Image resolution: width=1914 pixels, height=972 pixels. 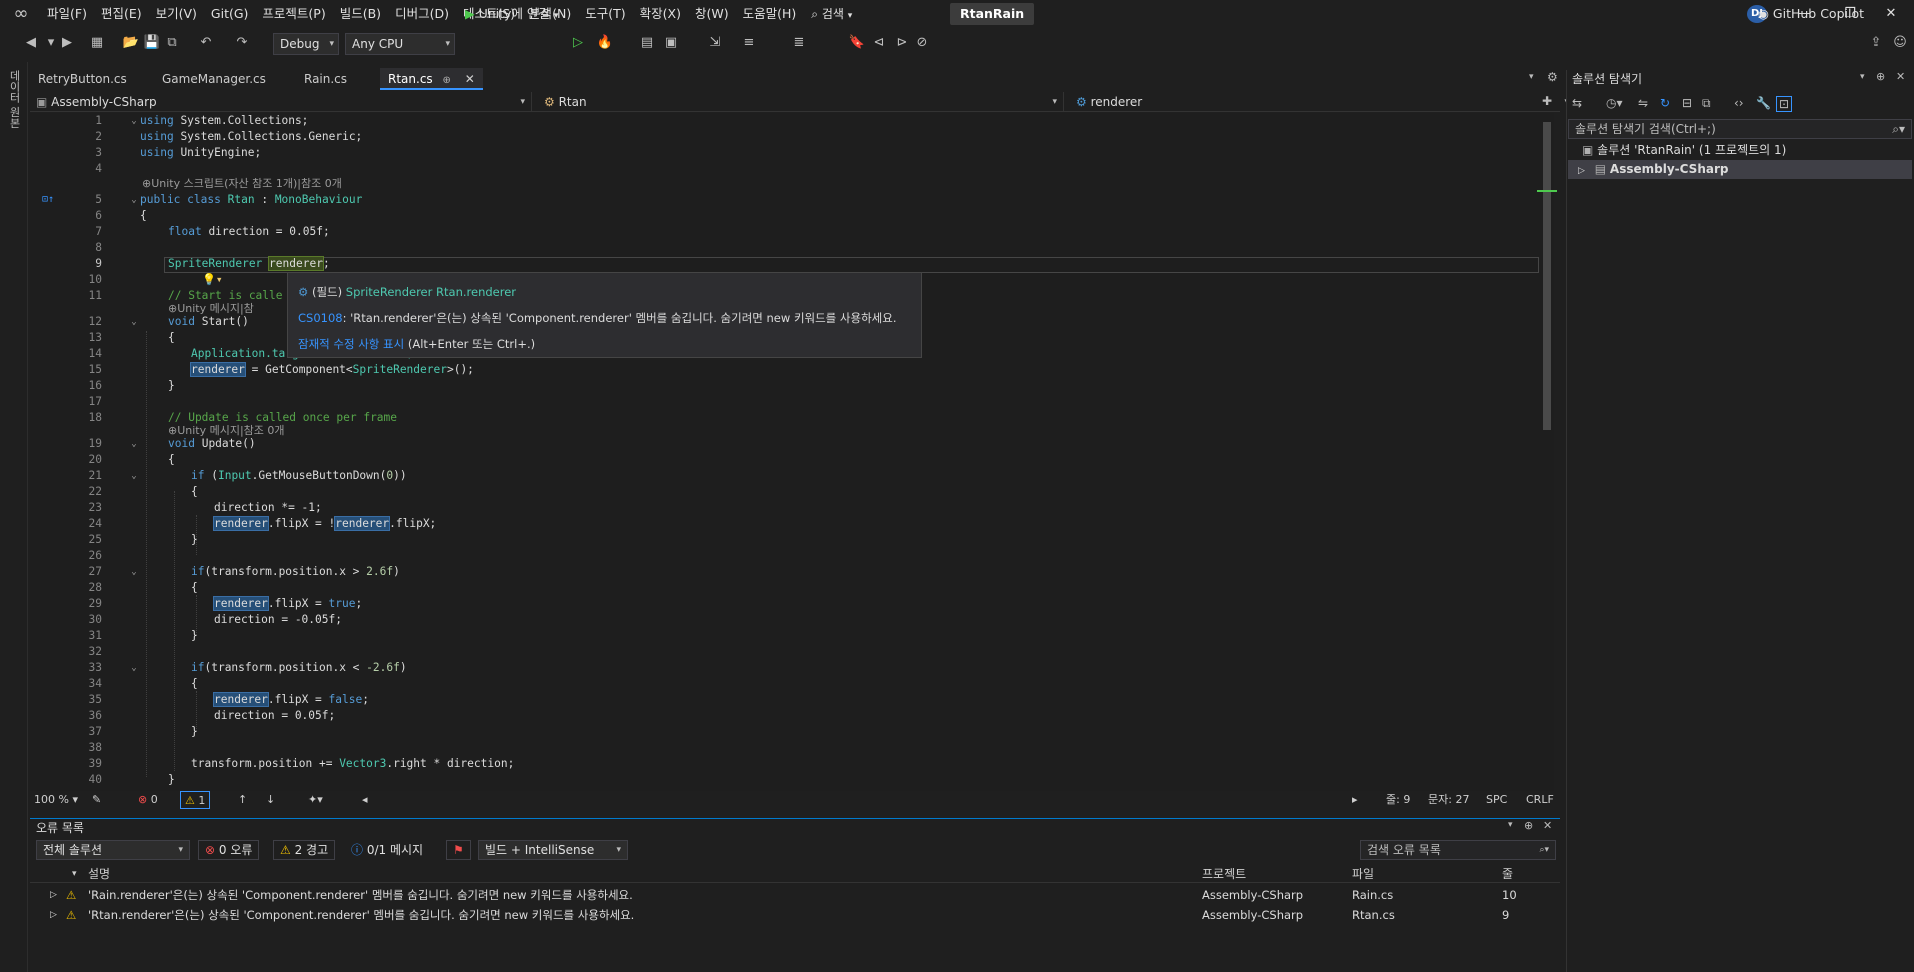 I want to click on code-line: 29 renderer.flipX = true;, so click(x=787, y=604).